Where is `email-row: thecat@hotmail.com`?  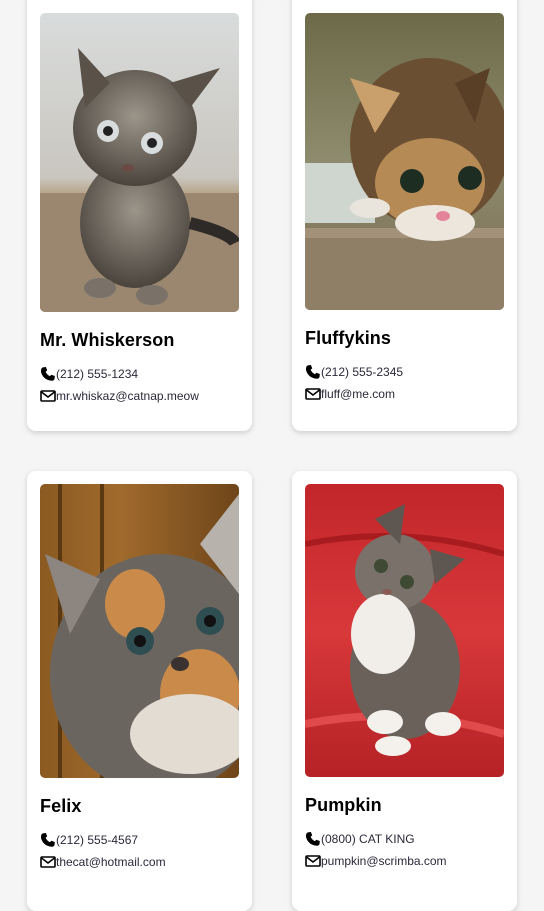 email-row: thecat@hotmail.com is located at coordinates (139, 861).